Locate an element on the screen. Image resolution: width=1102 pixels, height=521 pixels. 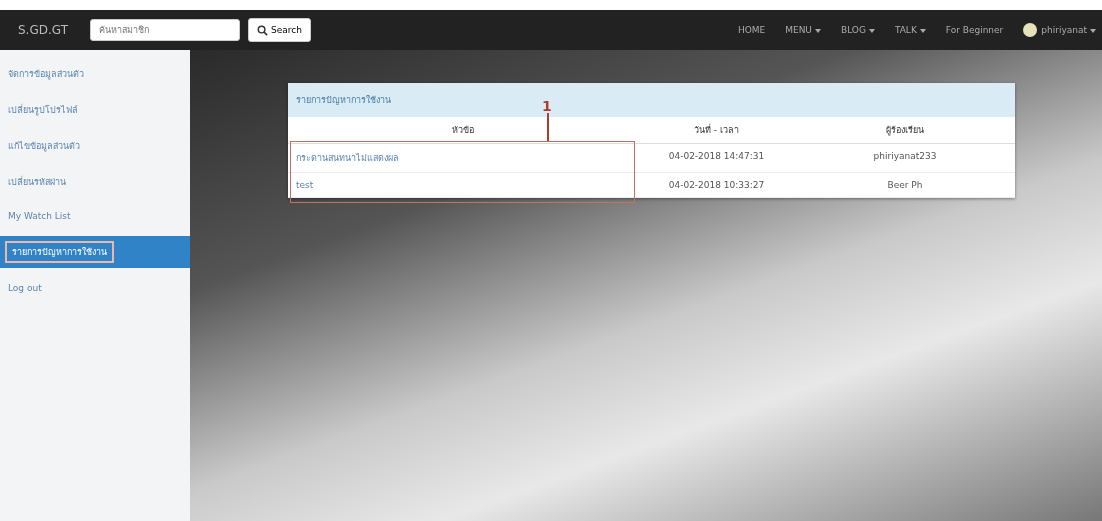
avatar-icon is located at coordinates (1030, 30).